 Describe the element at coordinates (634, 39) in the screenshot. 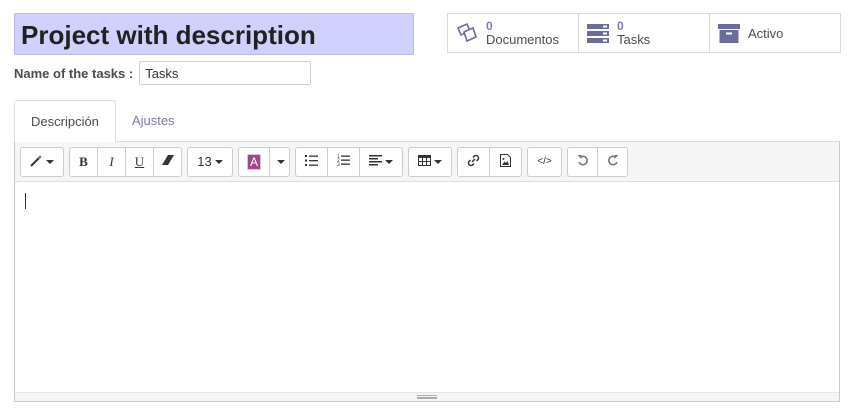

I see `tasks-label: Tasks` at that location.